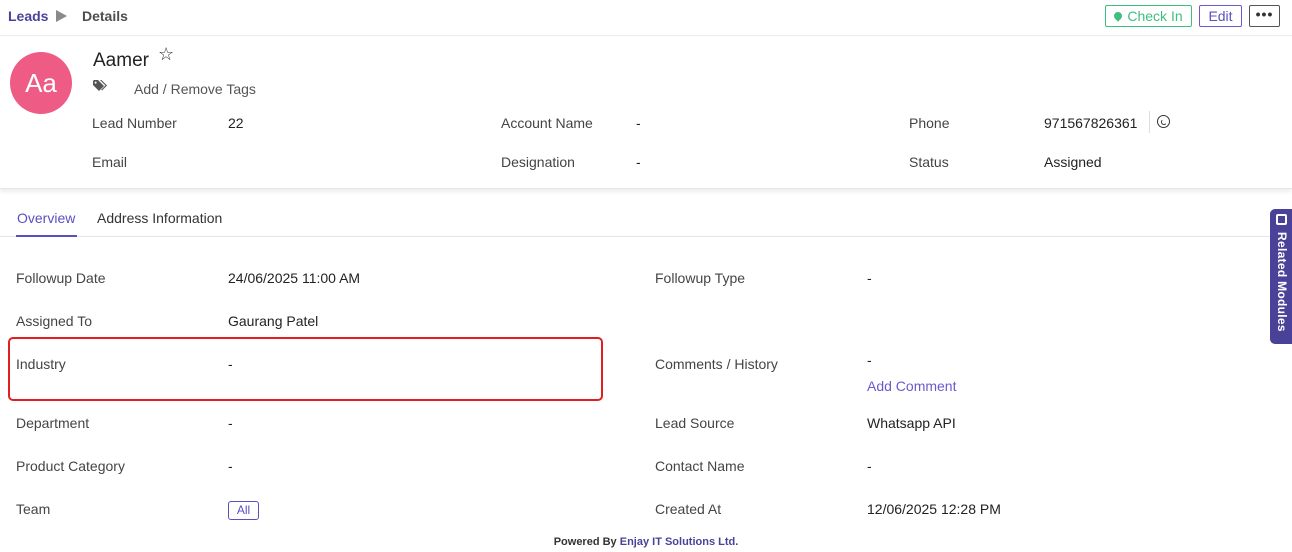 This screenshot has width=1292, height=552. I want to click on whatsapp-icon, so click(1163, 121).